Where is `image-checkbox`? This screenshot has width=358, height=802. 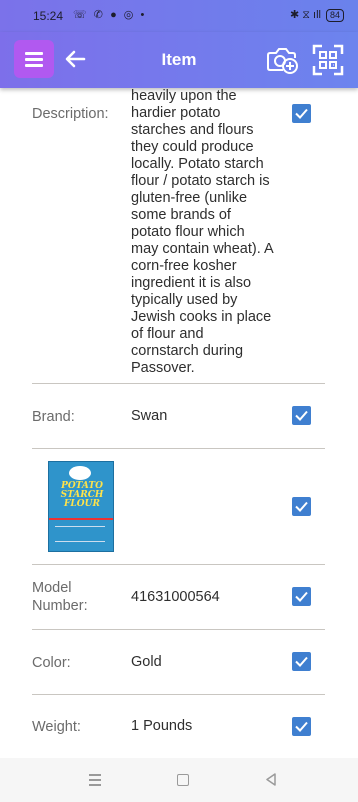 image-checkbox is located at coordinates (301, 506).